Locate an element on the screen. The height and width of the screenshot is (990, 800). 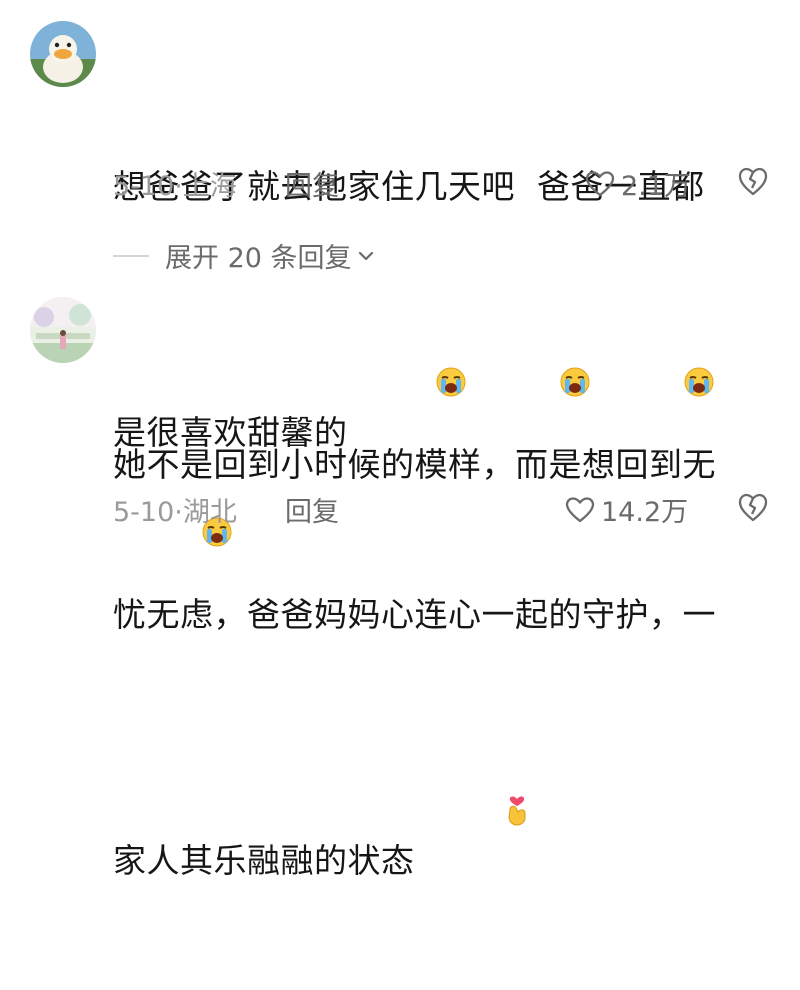
comment-meta: 5-10·上海 is located at coordinates (175, 183).